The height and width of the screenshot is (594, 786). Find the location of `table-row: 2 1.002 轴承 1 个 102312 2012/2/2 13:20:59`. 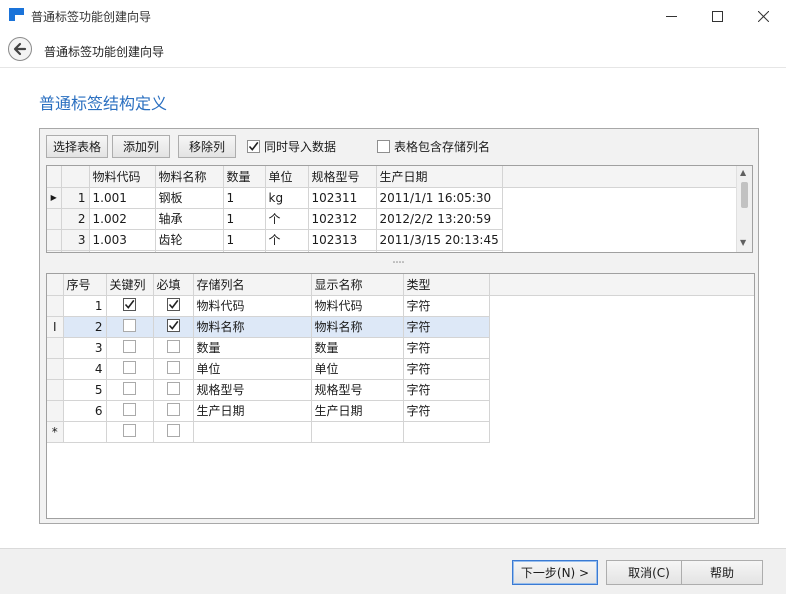

table-row: 2 1.002 轴承 1 个 102312 2012/2/2 13:20:59 is located at coordinates (397, 219).